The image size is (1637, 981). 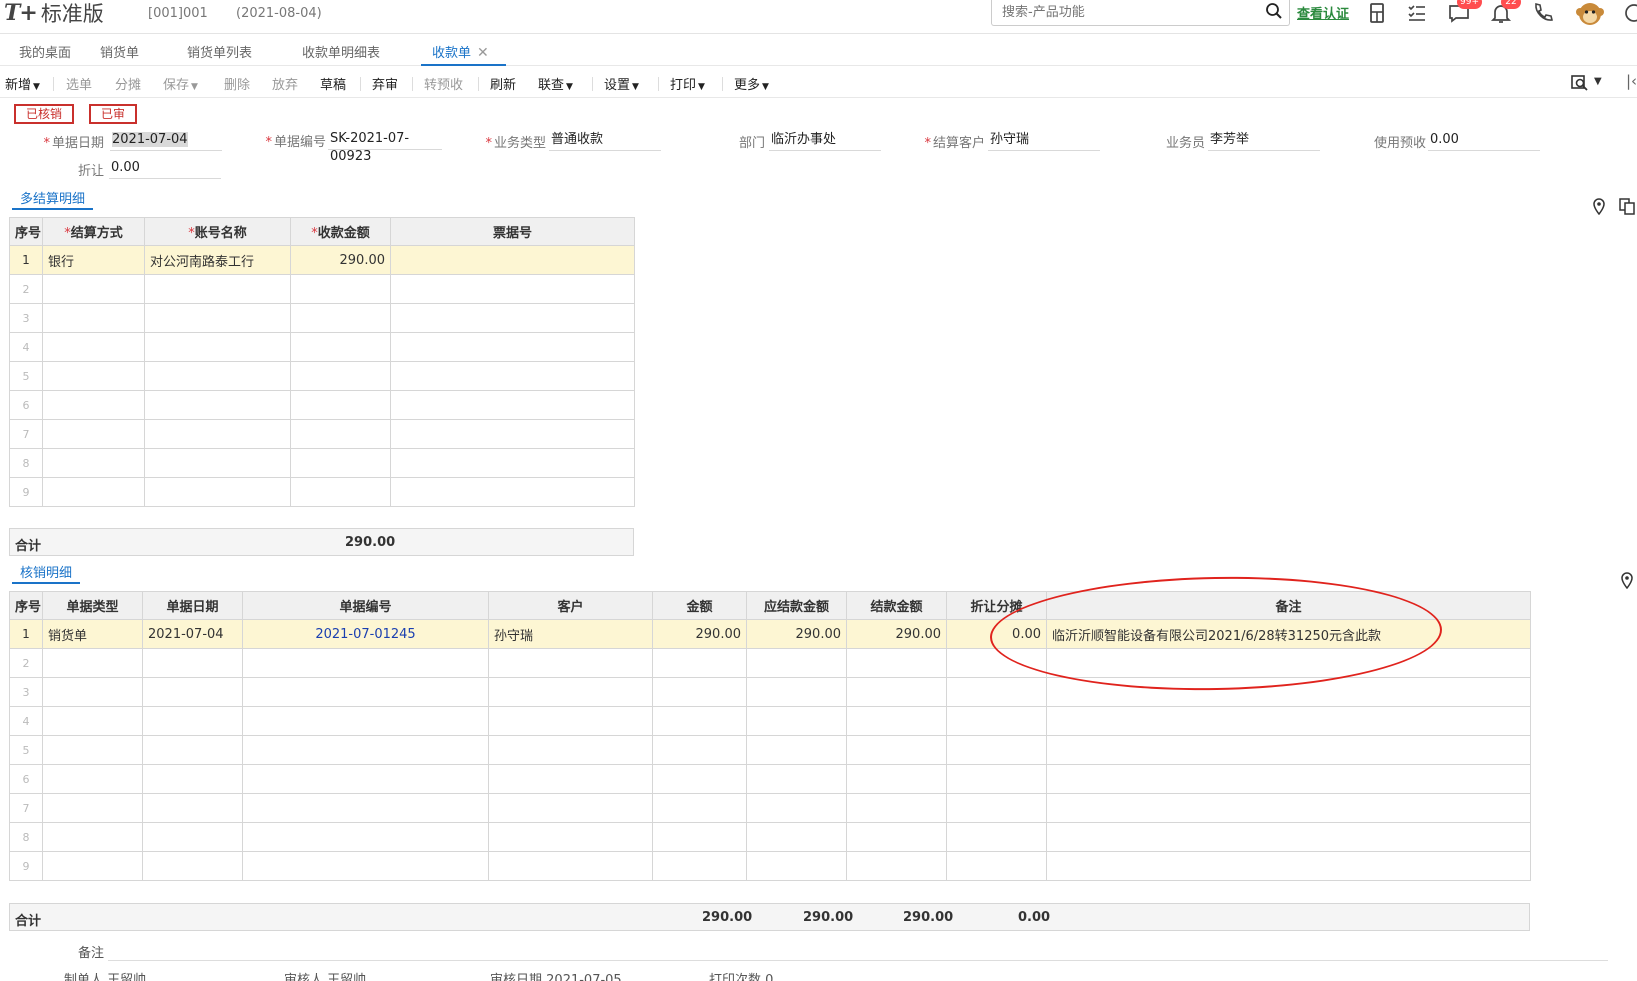 I want to click on account-name-cell: 对公河南路泰工行, so click(x=217, y=260).